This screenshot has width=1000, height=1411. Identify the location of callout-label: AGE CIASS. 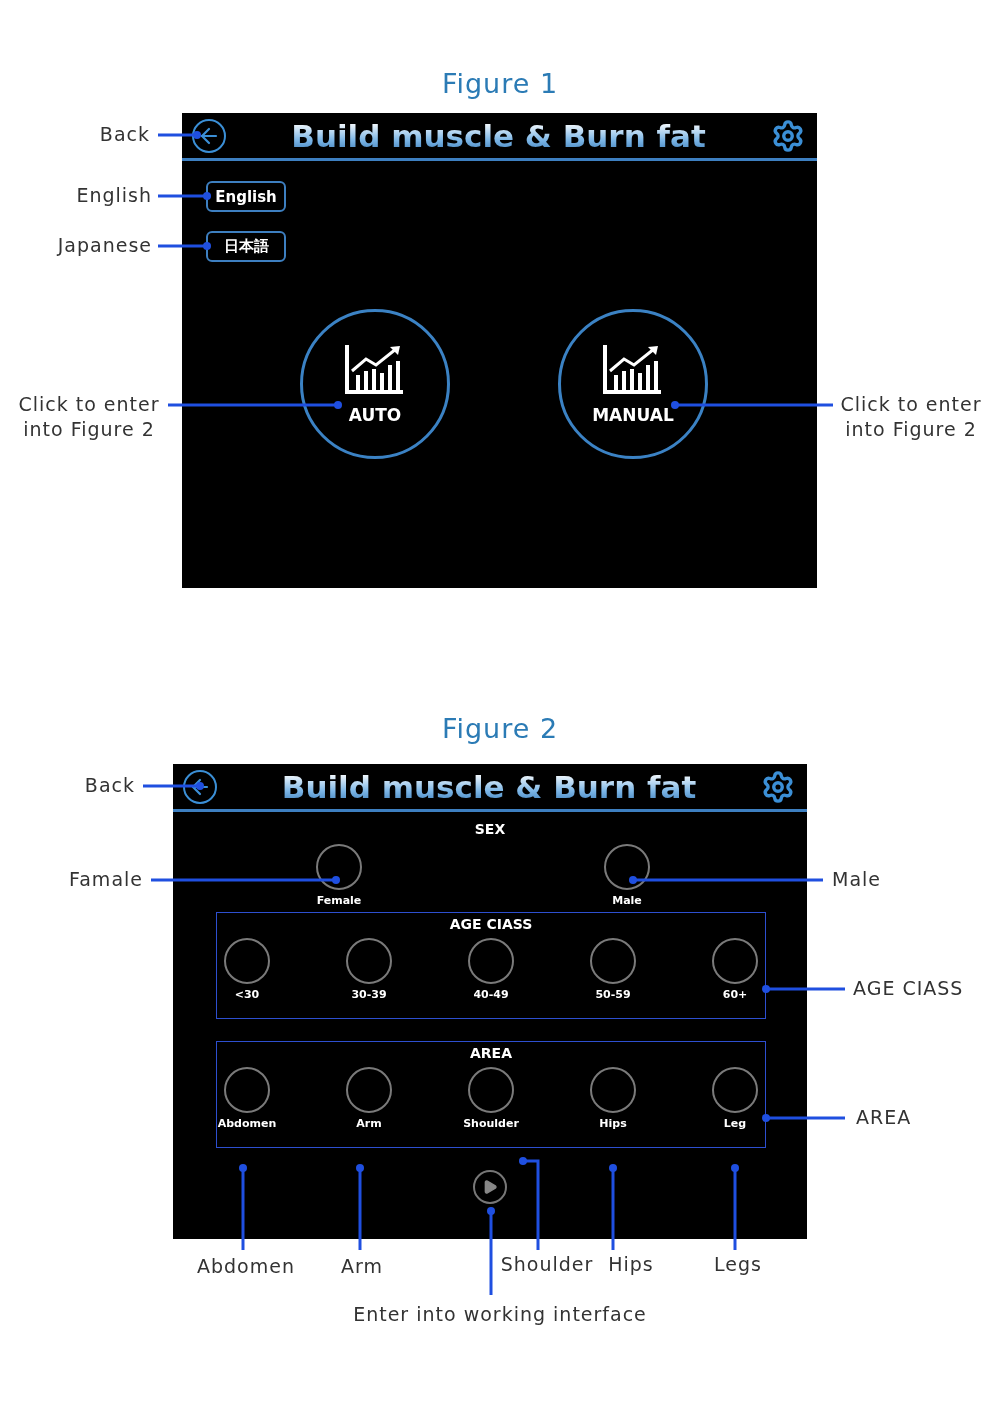
(909, 988).